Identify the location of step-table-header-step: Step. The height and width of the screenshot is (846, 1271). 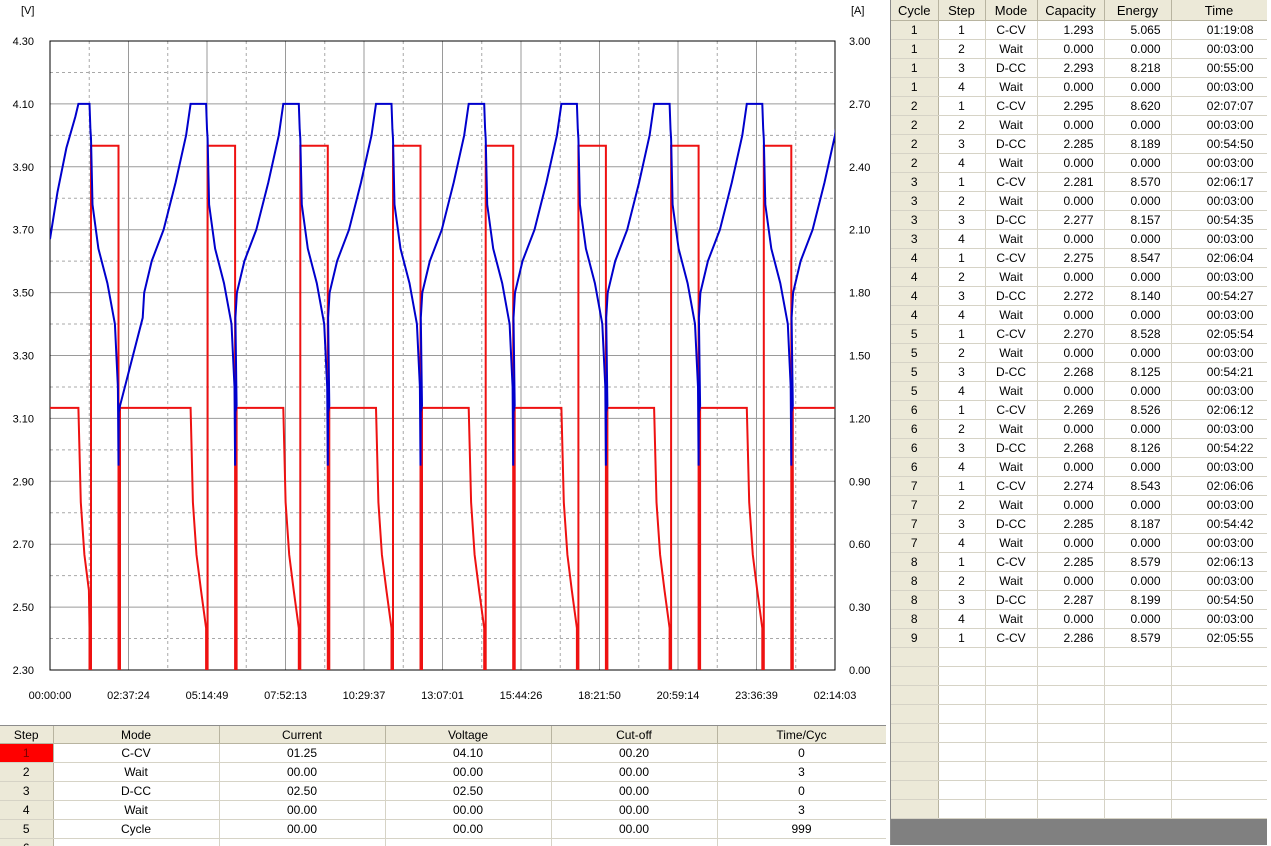
(26, 735).